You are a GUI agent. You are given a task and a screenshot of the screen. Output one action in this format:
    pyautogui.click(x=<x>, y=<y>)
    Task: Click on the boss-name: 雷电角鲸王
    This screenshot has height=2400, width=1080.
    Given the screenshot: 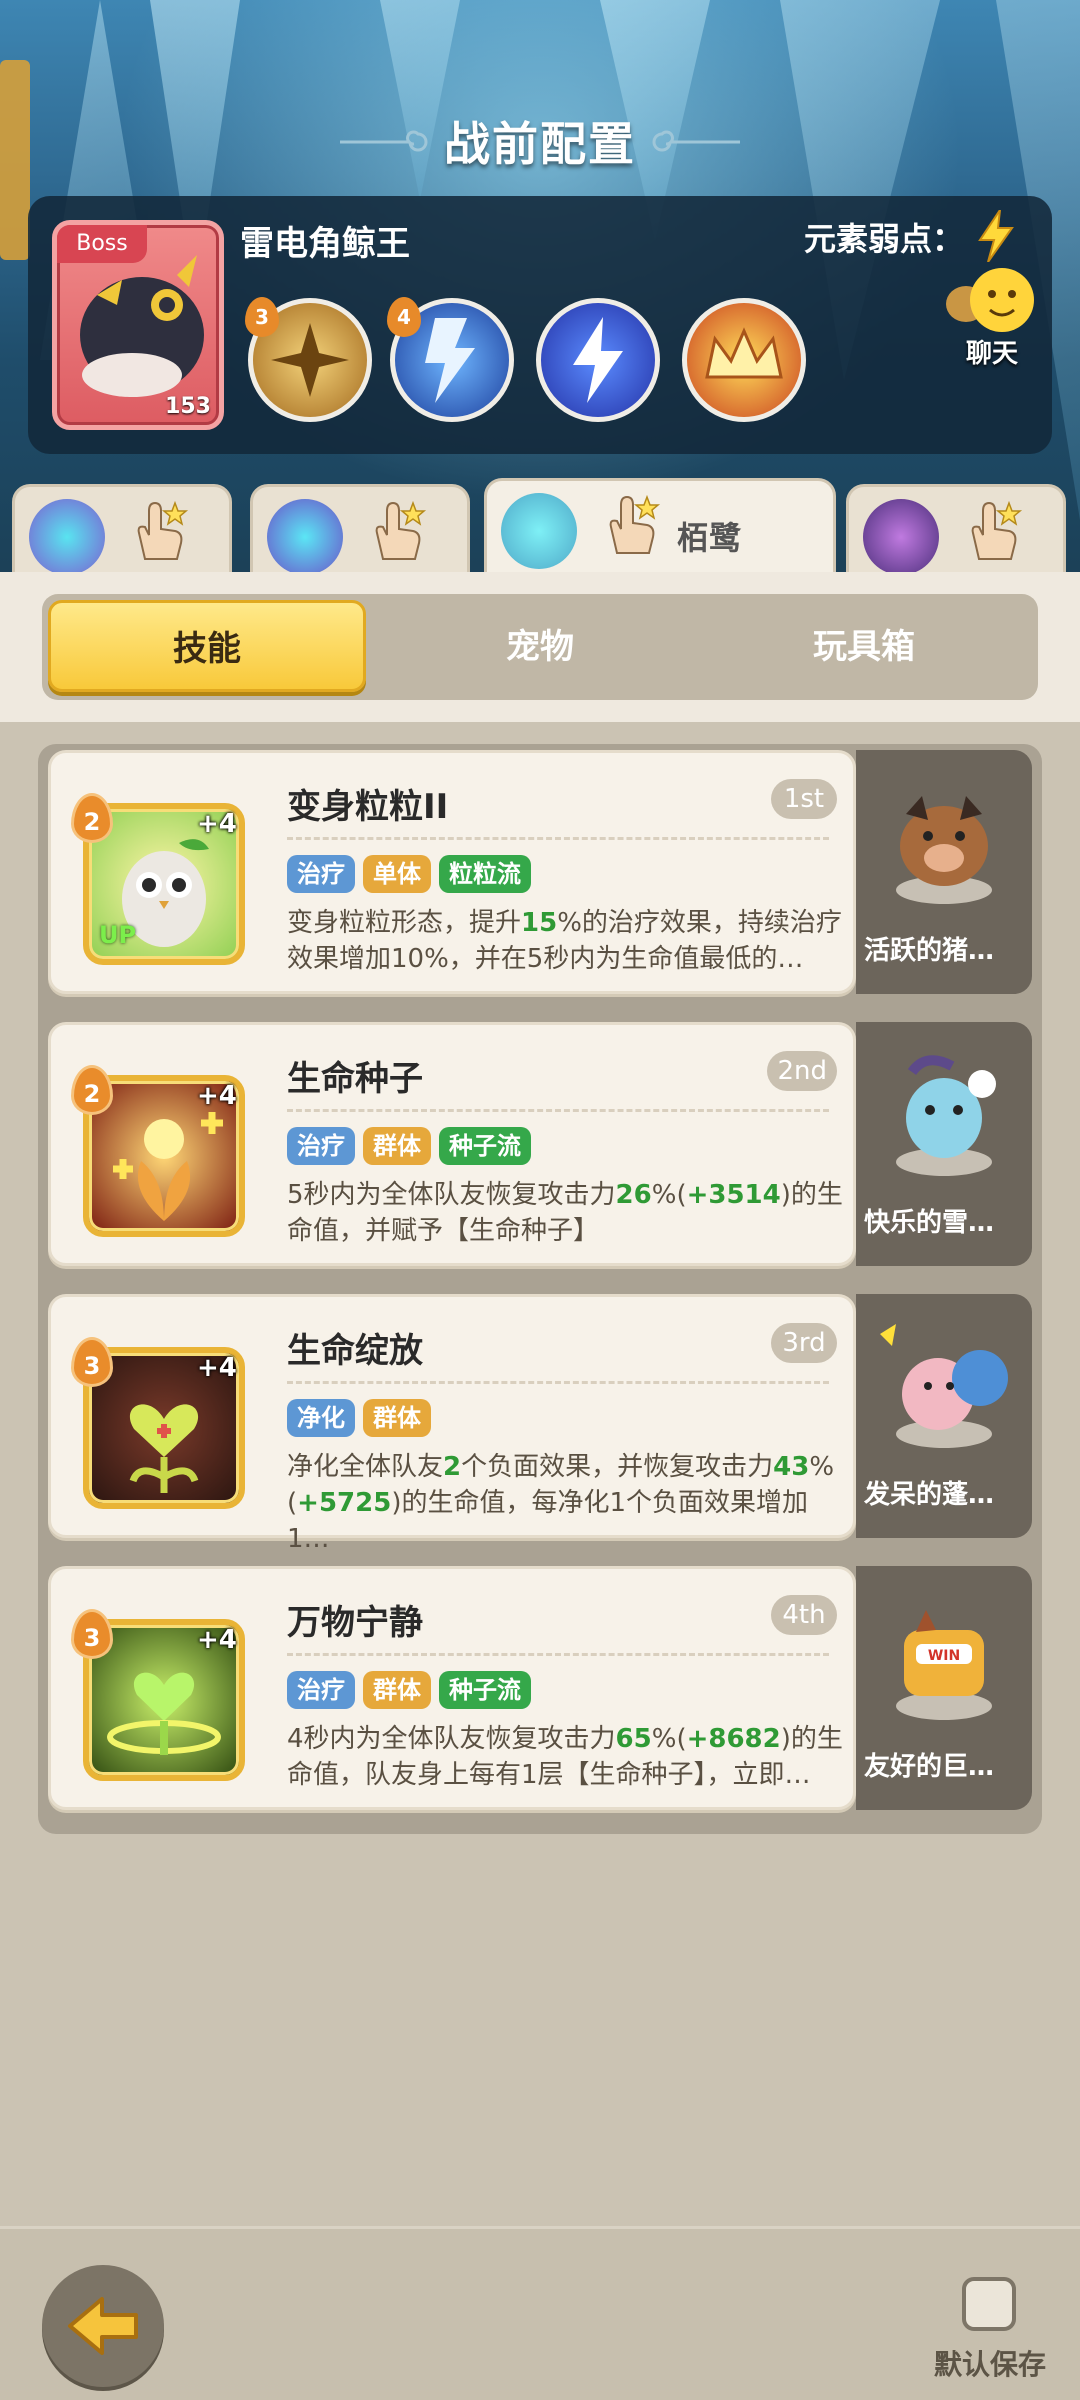 What is the action you would take?
    pyautogui.click(x=325, y=244)
    